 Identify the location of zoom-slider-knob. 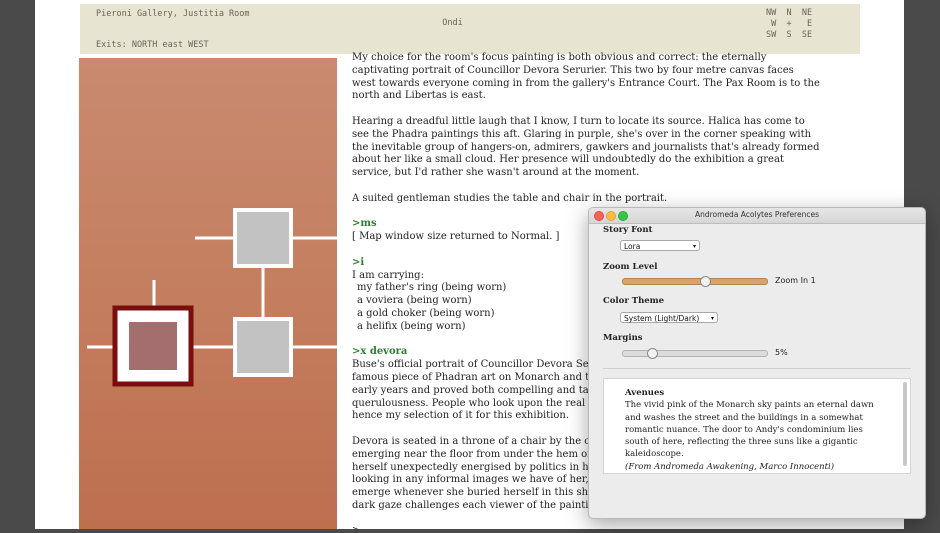
(706, 281).